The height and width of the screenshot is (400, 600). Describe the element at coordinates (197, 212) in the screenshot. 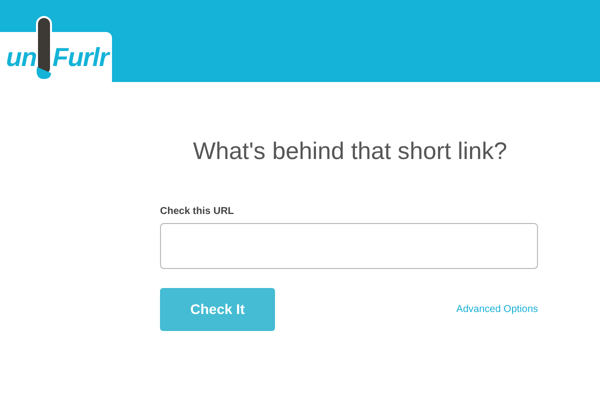

I see `field-label: Check this URL` at that location.